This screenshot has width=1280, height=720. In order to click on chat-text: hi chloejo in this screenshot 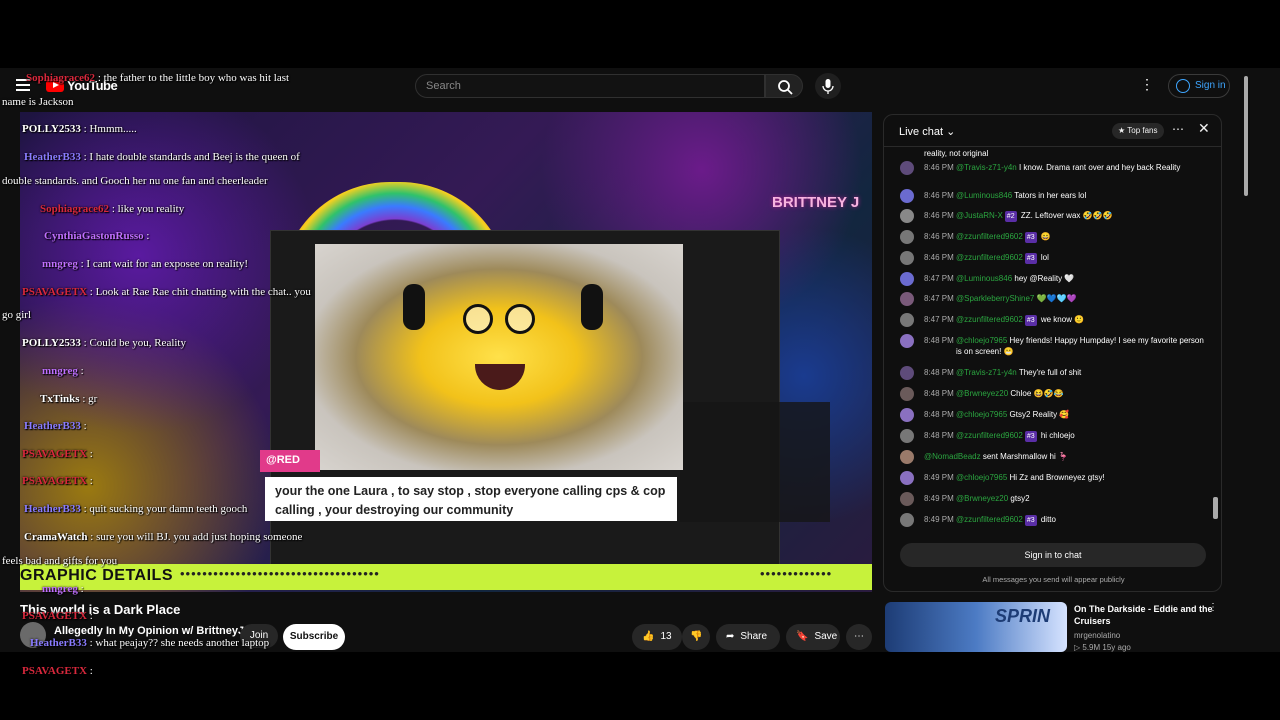, I will do `click(1057, 435)`.